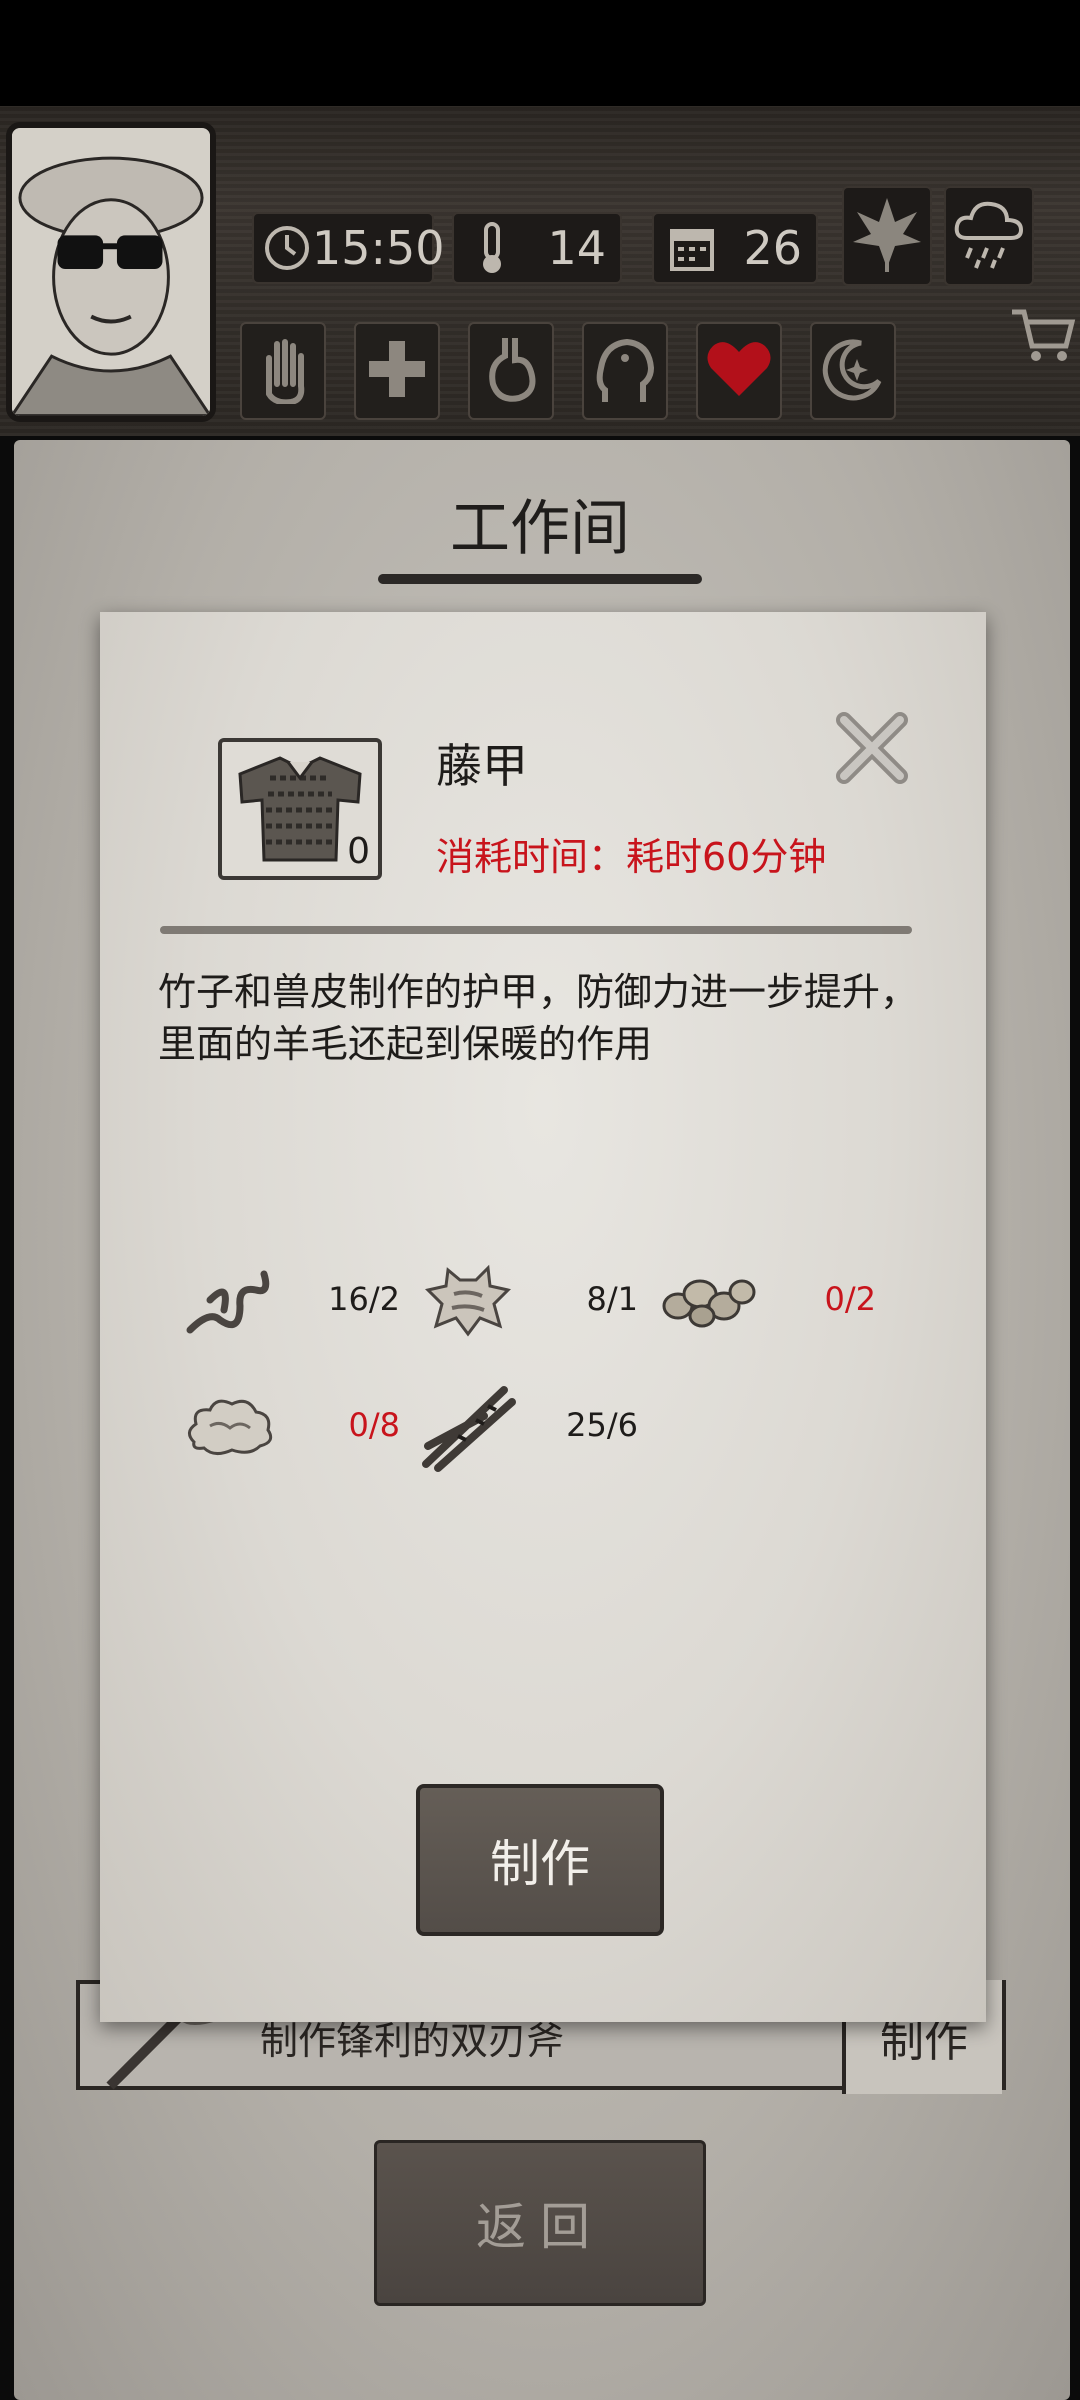 The height and width of the screenshot is (2400, 1080). I want to click on close-button, so click(872, 748).